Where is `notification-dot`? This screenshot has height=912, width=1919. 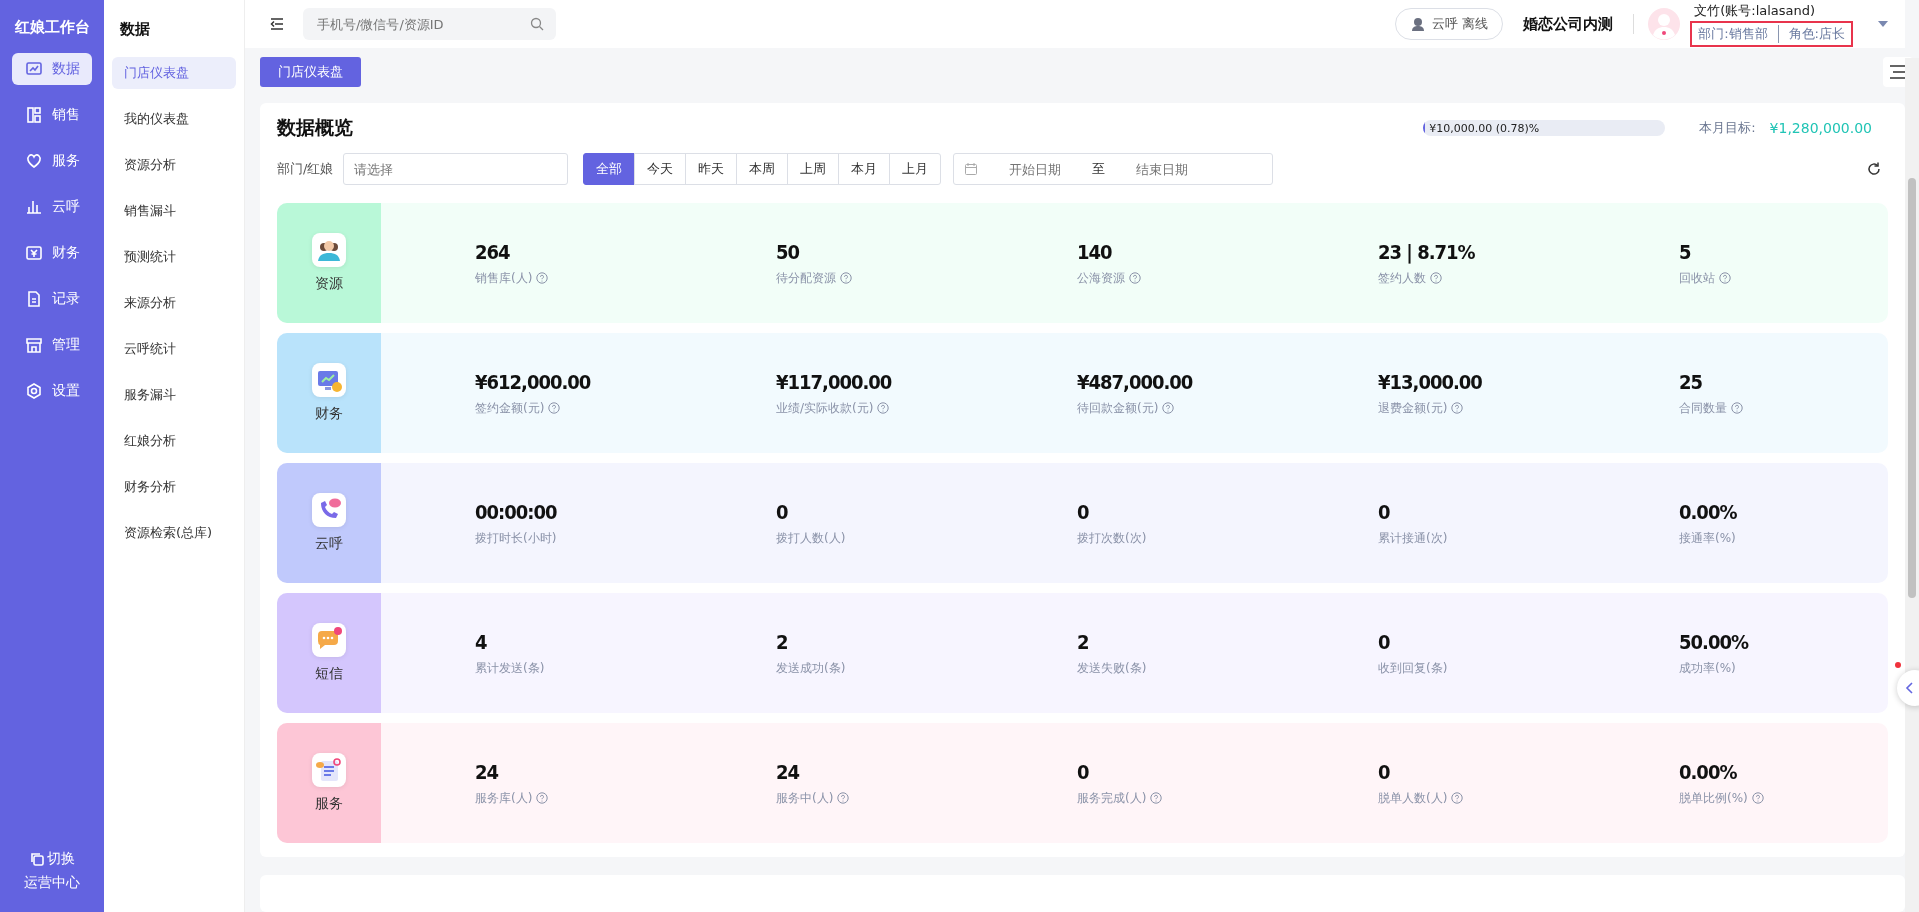
notification-dot is located at coordinates (1898, 665).